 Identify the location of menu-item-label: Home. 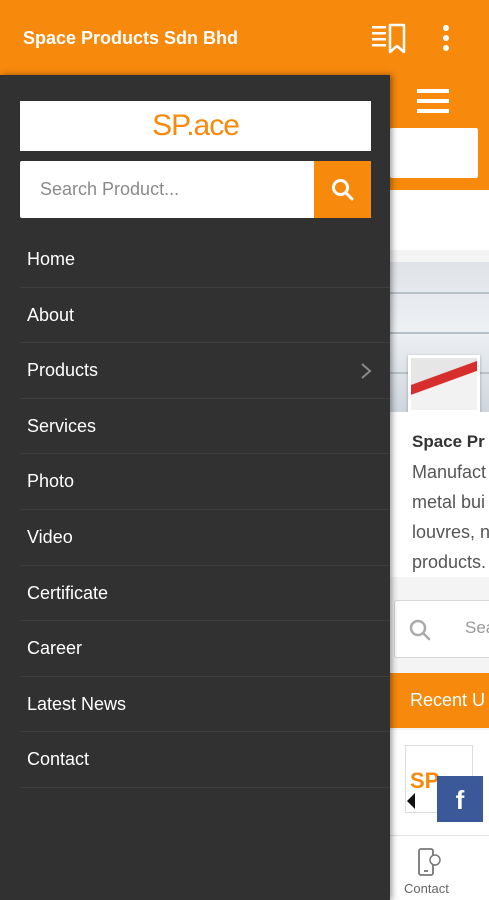
(51, 259).